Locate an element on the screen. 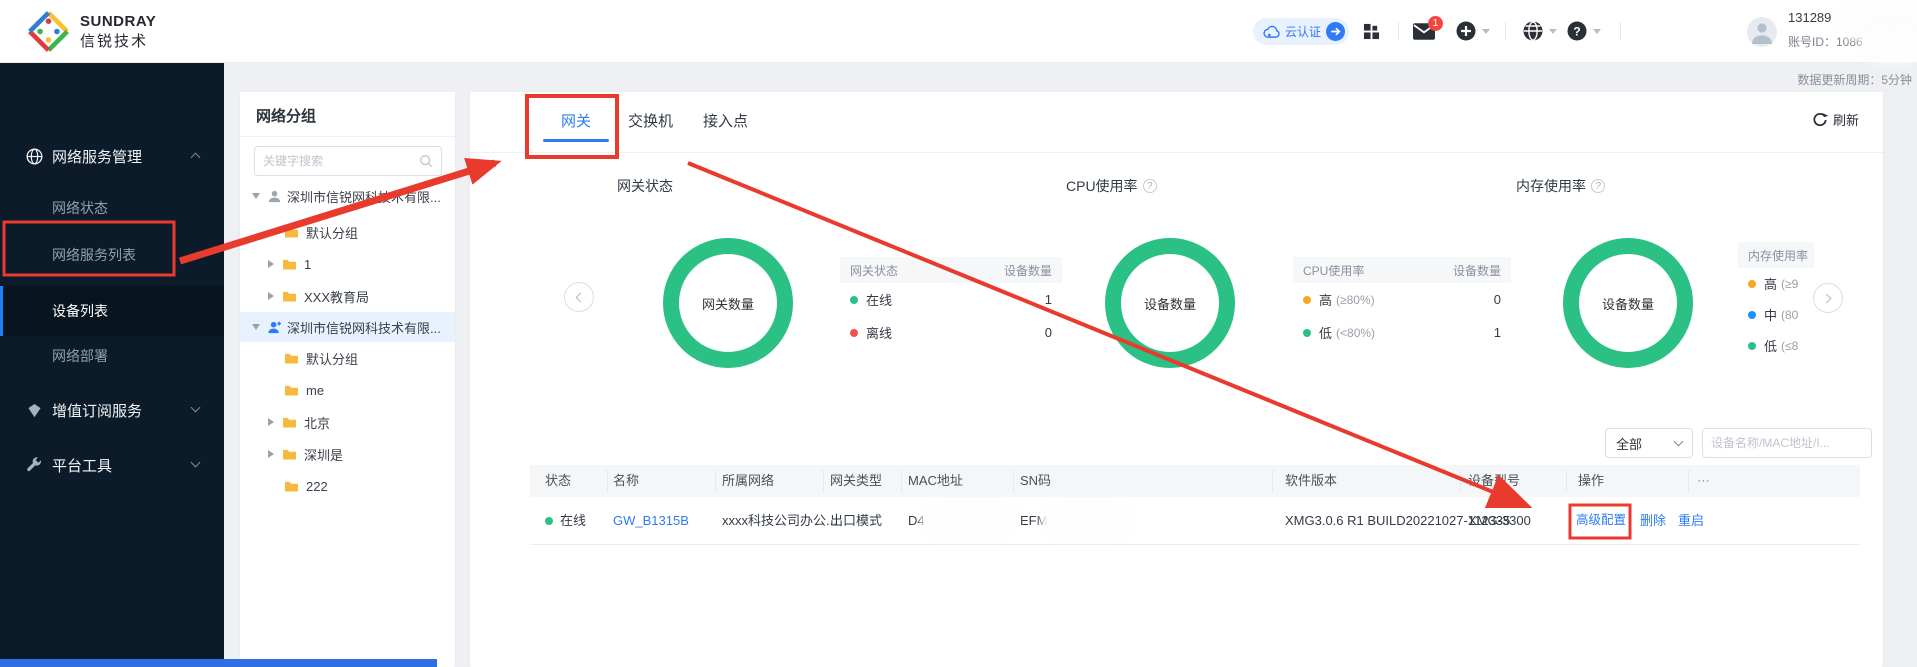  table-row-mac: D4 is located at coordinates (916, 520).